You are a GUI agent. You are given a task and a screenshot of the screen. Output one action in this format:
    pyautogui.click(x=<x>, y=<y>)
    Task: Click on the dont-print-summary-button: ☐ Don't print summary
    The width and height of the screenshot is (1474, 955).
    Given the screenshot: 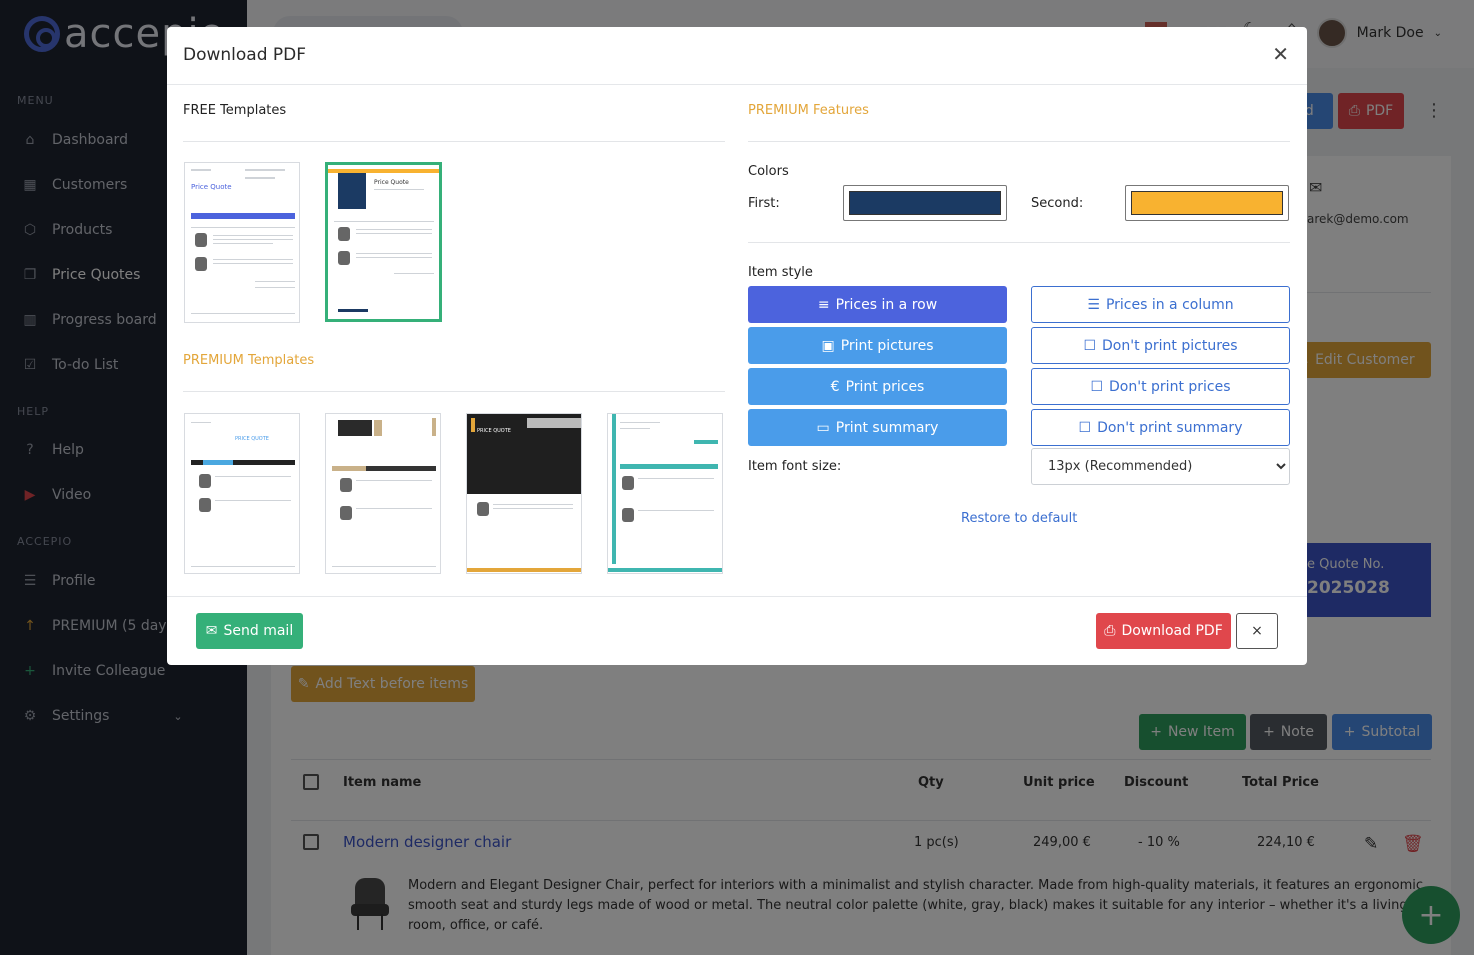 What is the action you would take?
    pyautogui.click(x=1160, y=427)
    